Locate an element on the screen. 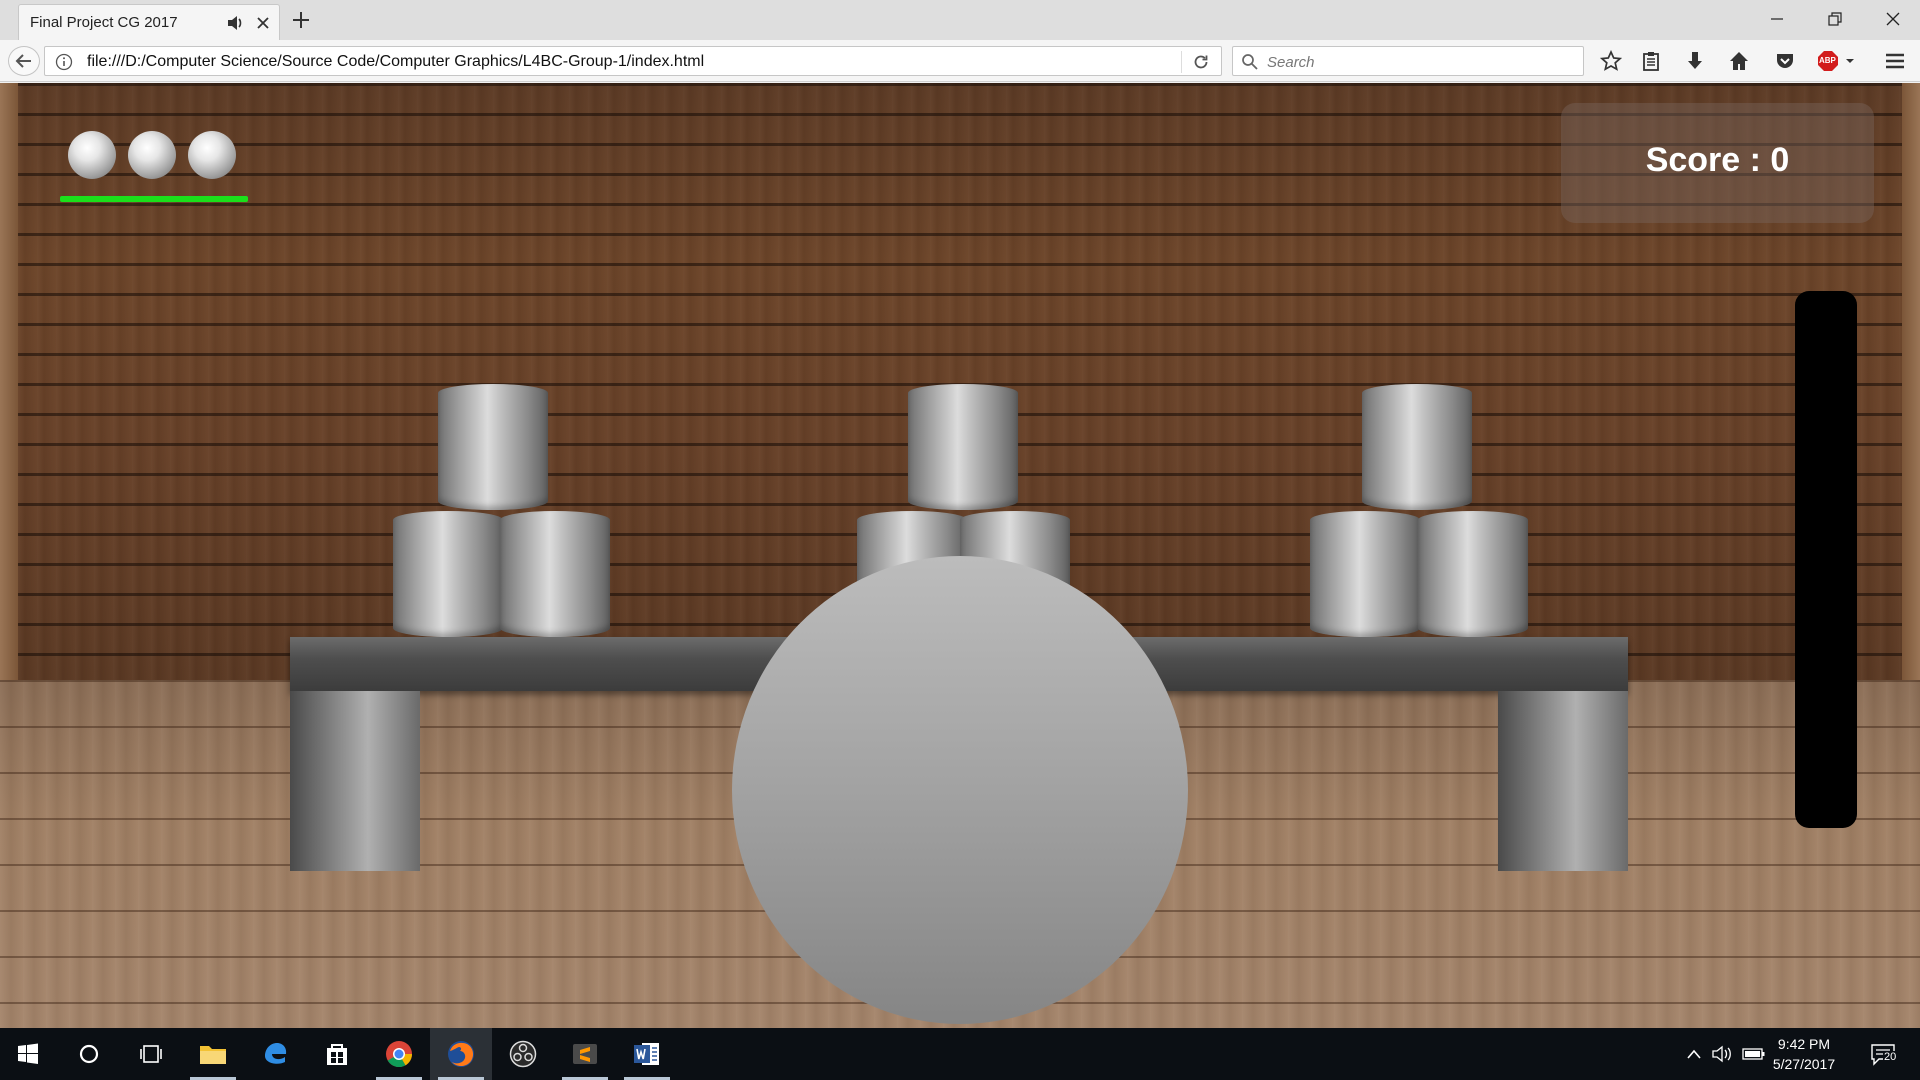  minimize-button is located at coordinates (1777, 19).